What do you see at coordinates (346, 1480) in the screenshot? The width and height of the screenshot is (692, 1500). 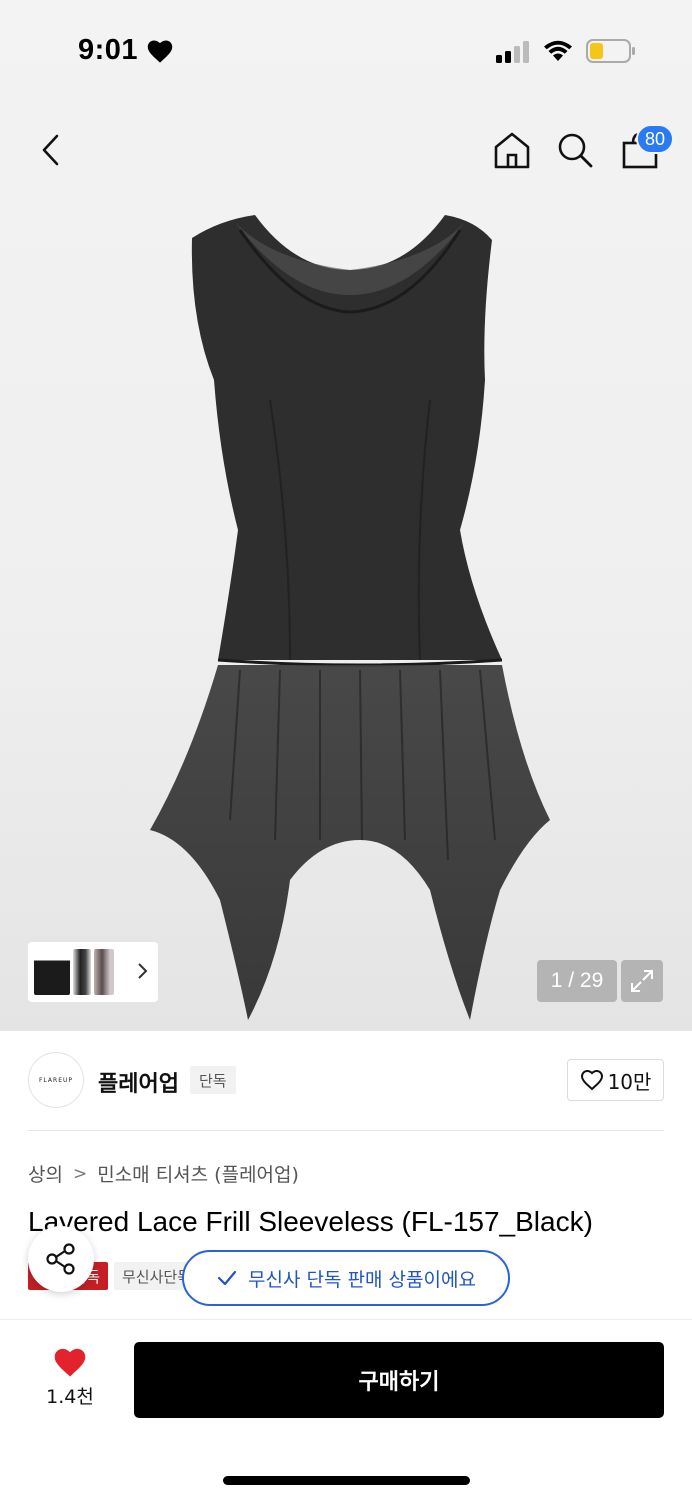 I see `home-indicator` at bounding box center [346, 1480].